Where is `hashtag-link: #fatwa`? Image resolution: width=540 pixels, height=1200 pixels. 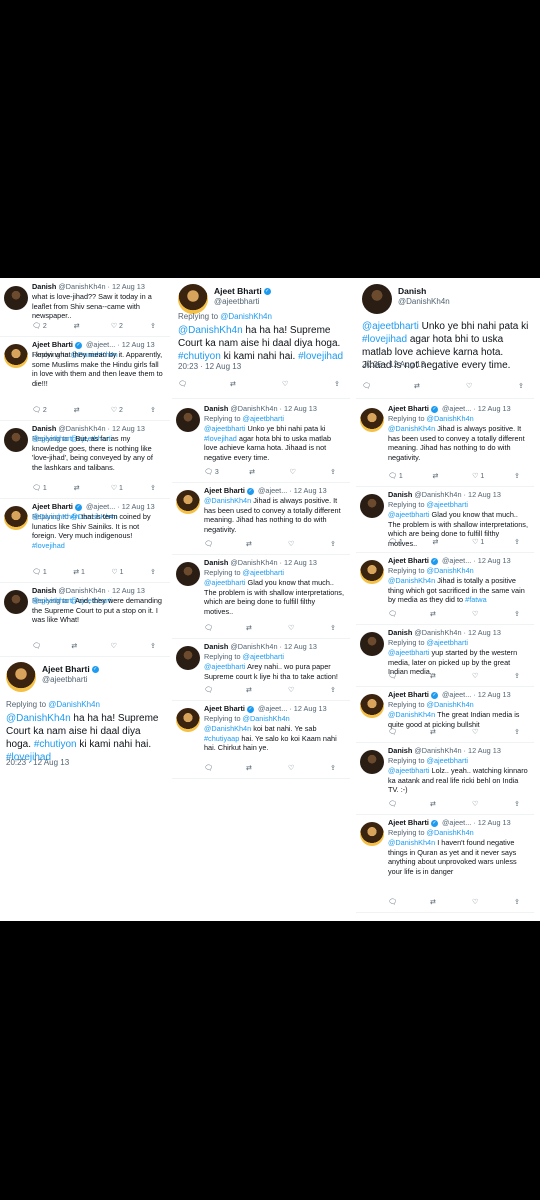
hashtag-link: #fatwa is located at coordinates (476, 599).